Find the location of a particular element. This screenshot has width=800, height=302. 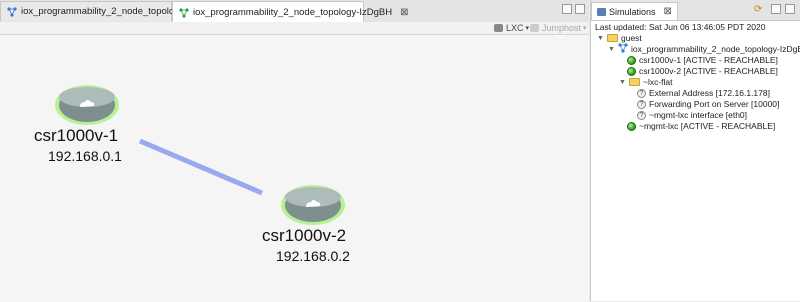

tree-label: ~mgmt-lxc interface [eth0] is located at coordinates (698, 115).